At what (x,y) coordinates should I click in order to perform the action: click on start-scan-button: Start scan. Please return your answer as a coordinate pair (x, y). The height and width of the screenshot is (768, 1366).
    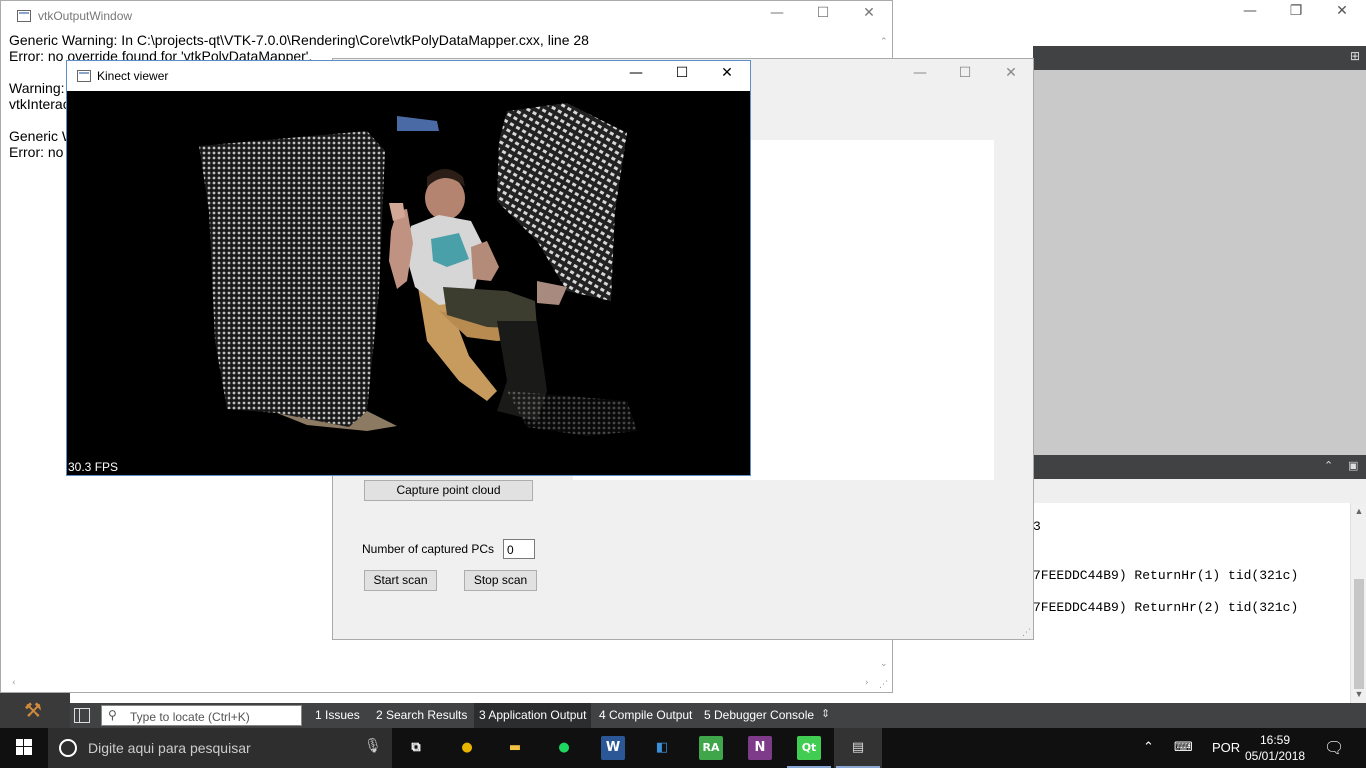
    Looking at the image, I should click on (400, 580).